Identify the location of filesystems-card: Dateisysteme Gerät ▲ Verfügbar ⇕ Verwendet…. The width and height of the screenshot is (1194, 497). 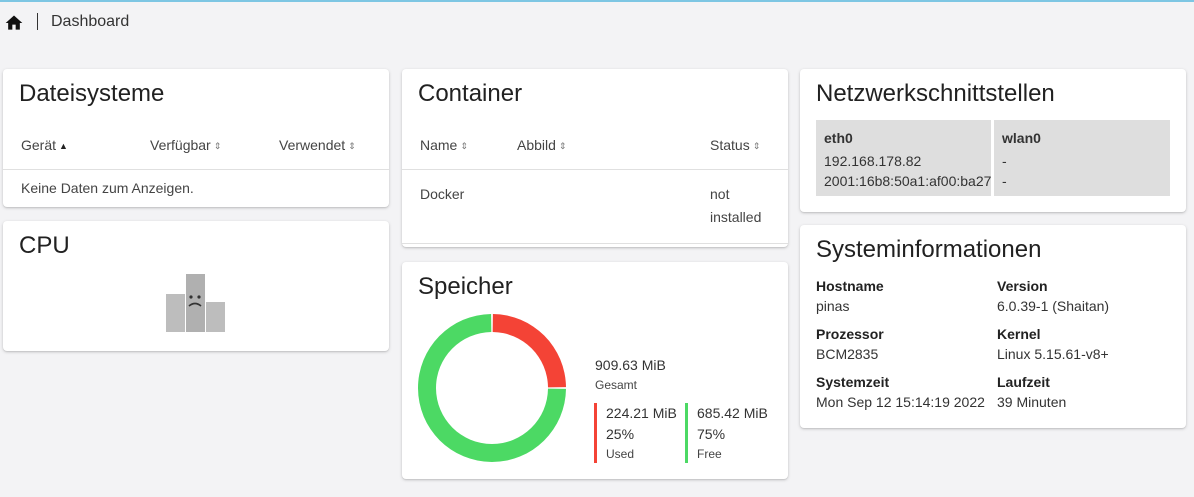
(196, 138).